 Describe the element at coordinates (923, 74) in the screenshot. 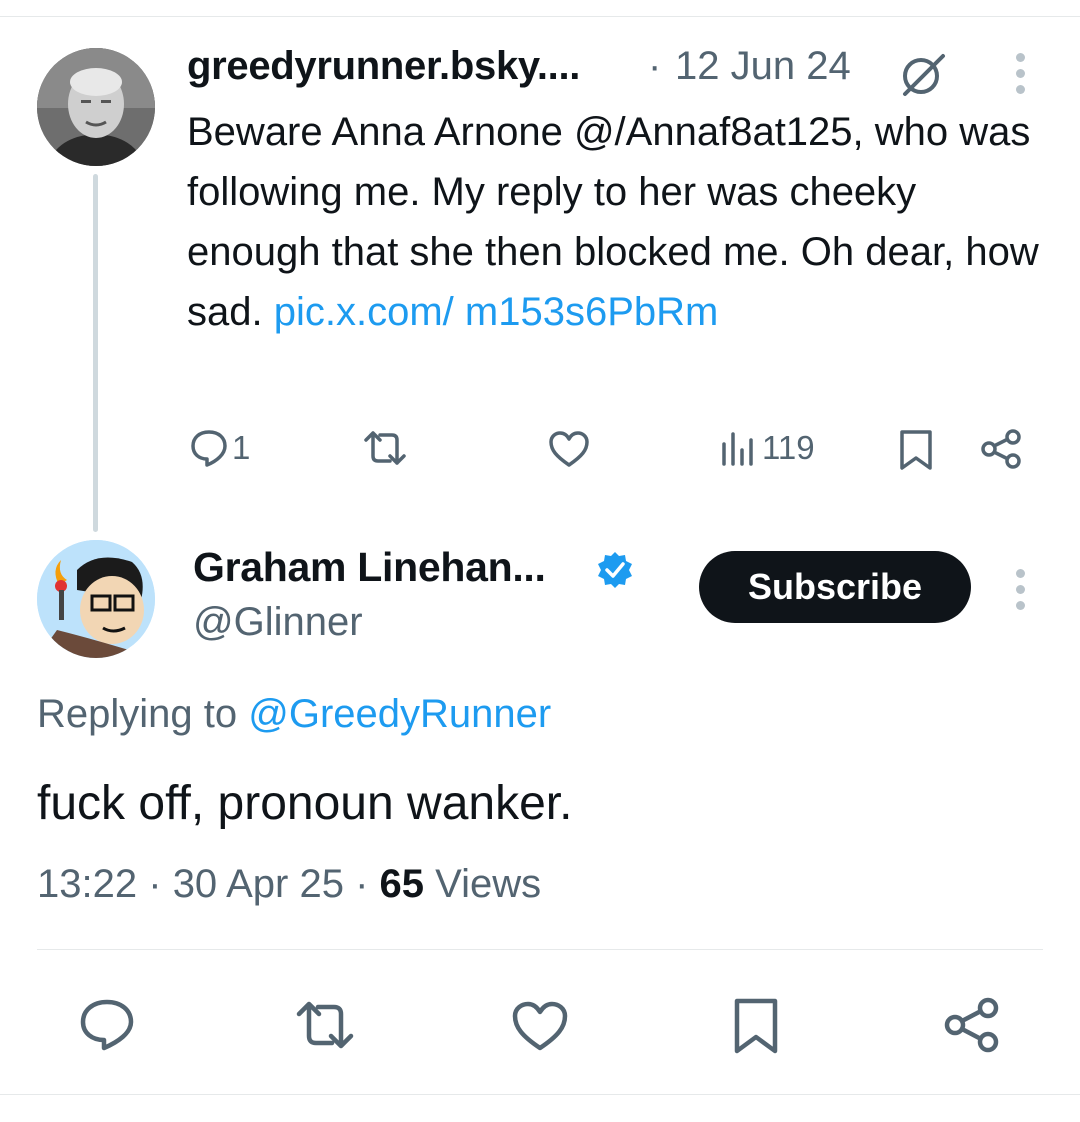

I see `grok-icon` at that location.